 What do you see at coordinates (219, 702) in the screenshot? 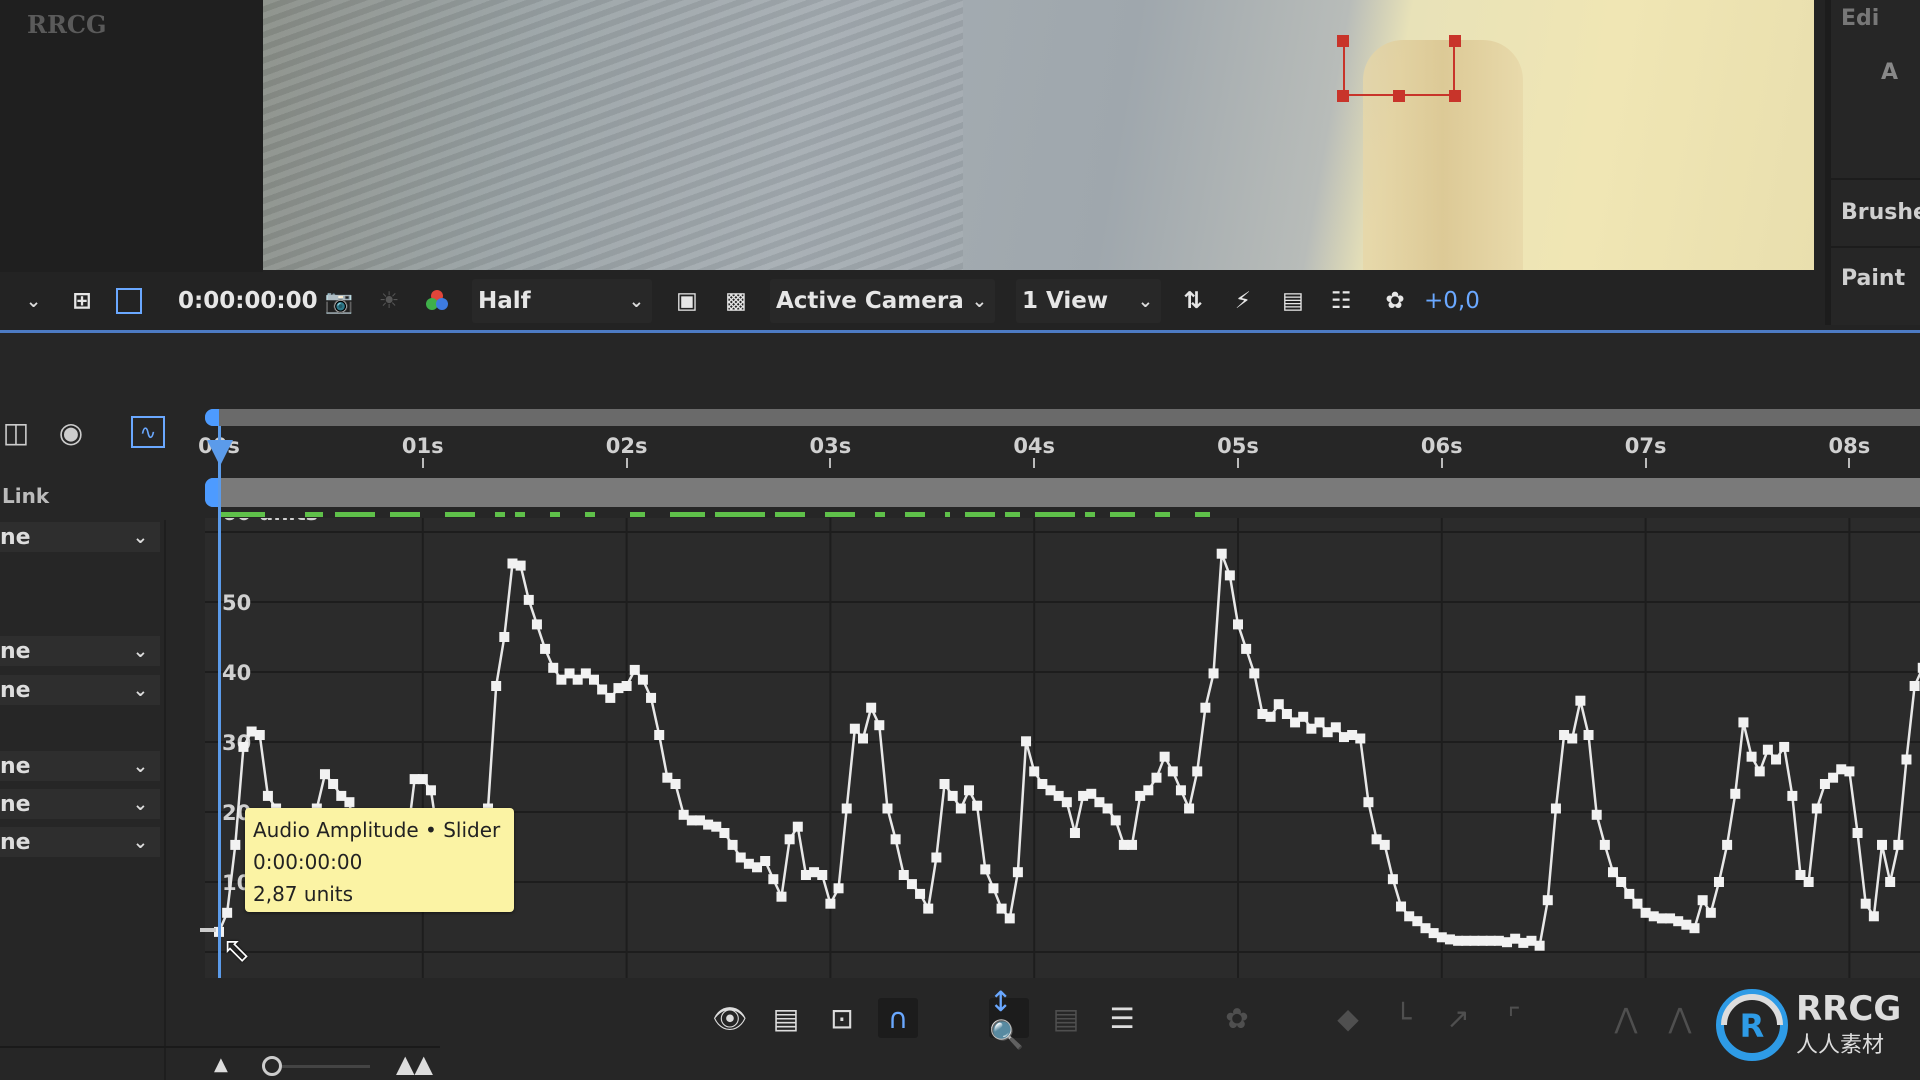
I see `playhead-line` at bounding box center [219, 702].